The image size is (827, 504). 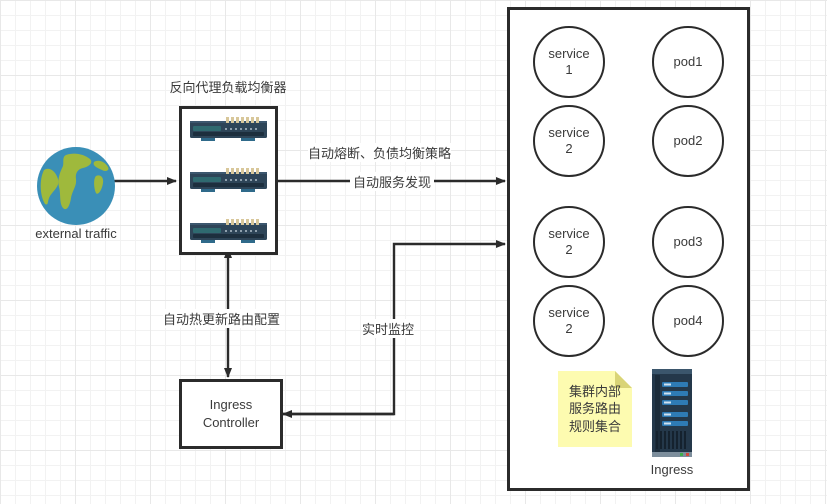 What do you see at coordinates (672, 413) in the screenshot?
I see `server-tower-icon` at bounding box center [672, 413].